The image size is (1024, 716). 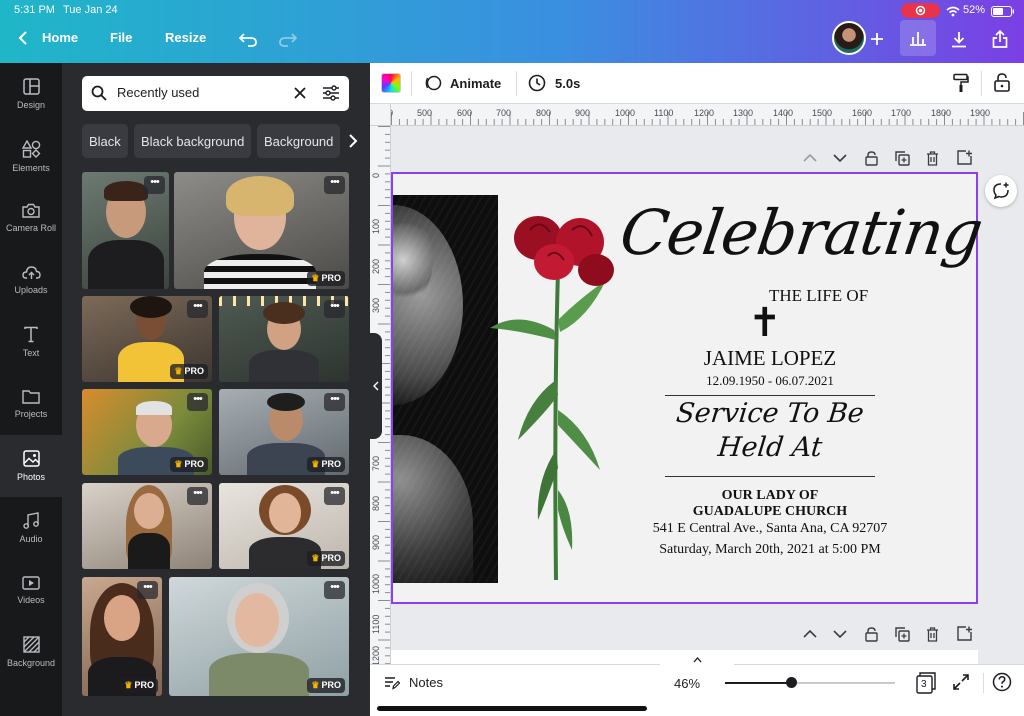 I want to click on rail-videos: Videos, so click(x=31, y=590).